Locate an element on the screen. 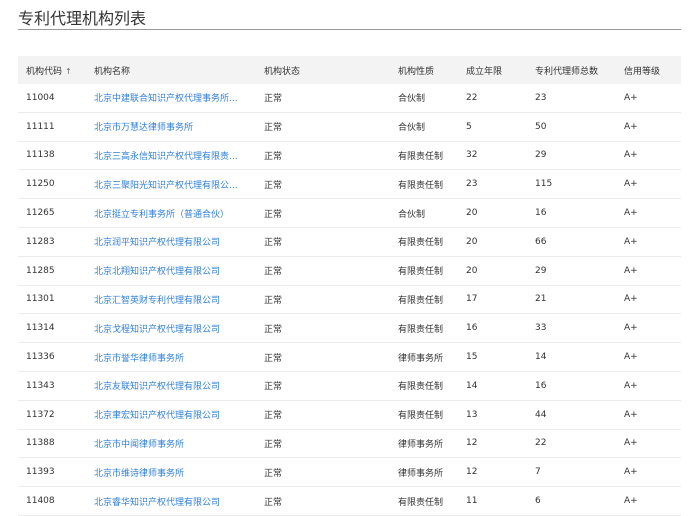  table-row: 11336 北京市誉华律师事务所 正常 律师事务所 15 14 A+ is located at coordinates (349, 357).